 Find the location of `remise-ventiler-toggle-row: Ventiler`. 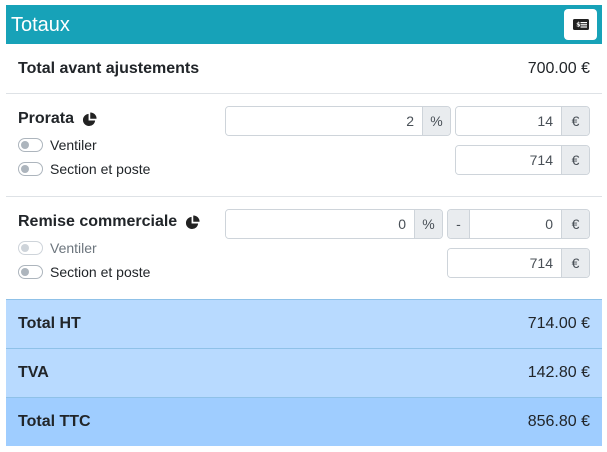

remise-ventiler-toggle-row: Ventiler is located at coordinates (57, 248).